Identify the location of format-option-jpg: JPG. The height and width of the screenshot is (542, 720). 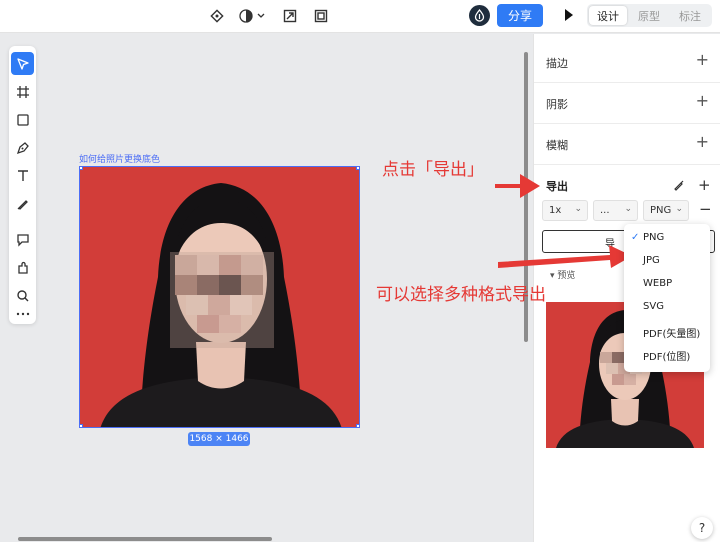
(667, 262).